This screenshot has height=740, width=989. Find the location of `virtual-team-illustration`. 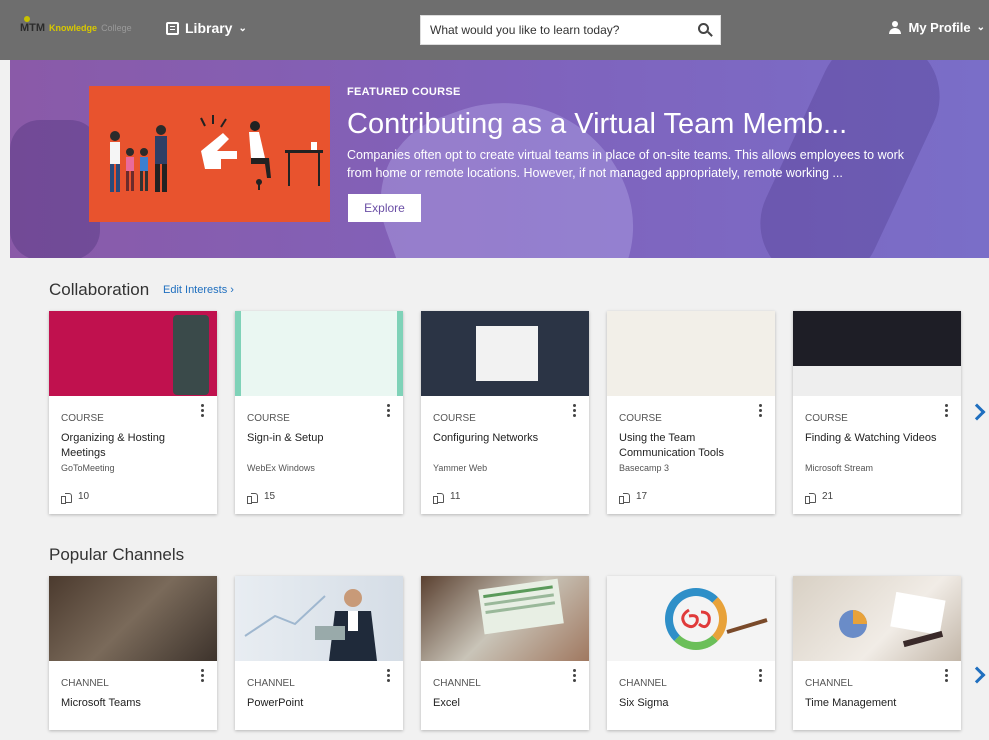

virtual-team-illustration is located at coordinates (216, 153).